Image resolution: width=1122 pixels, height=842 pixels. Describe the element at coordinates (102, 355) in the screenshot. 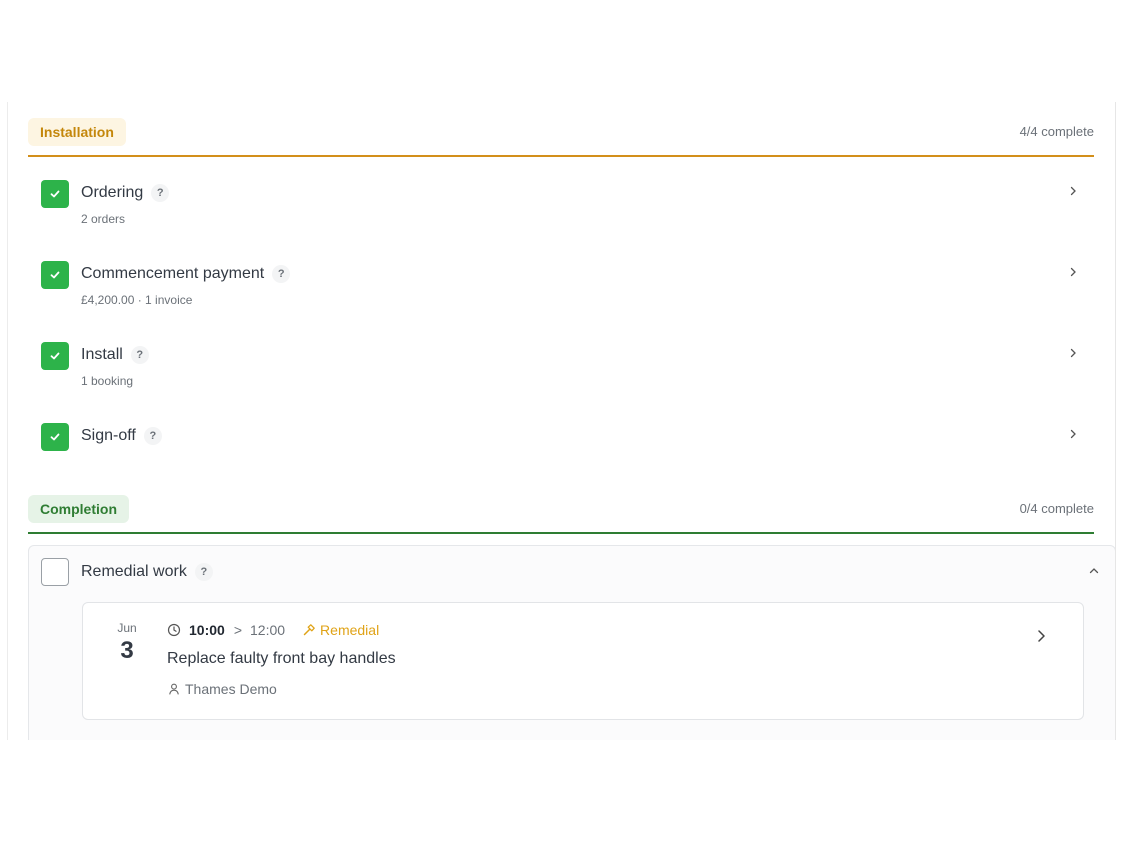

I see `task-title: Install` at that location.